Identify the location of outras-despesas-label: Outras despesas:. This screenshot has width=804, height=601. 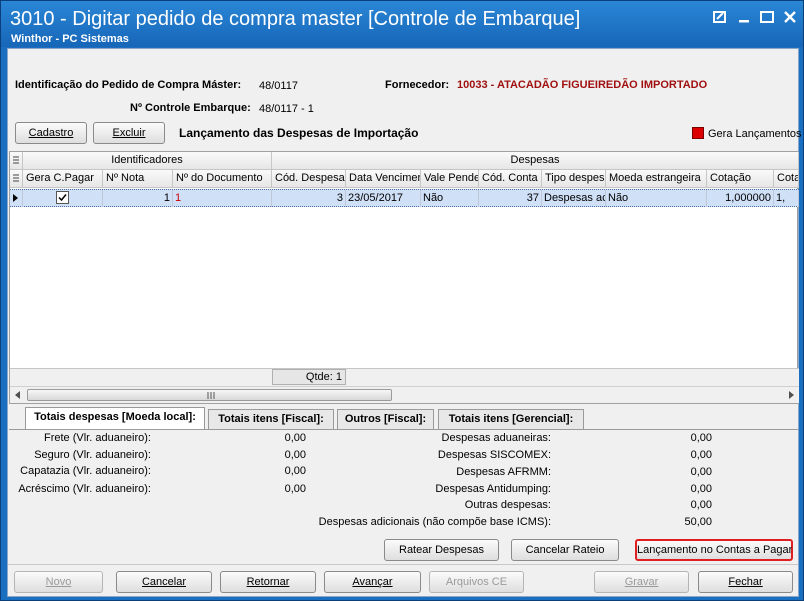
(507, 505).